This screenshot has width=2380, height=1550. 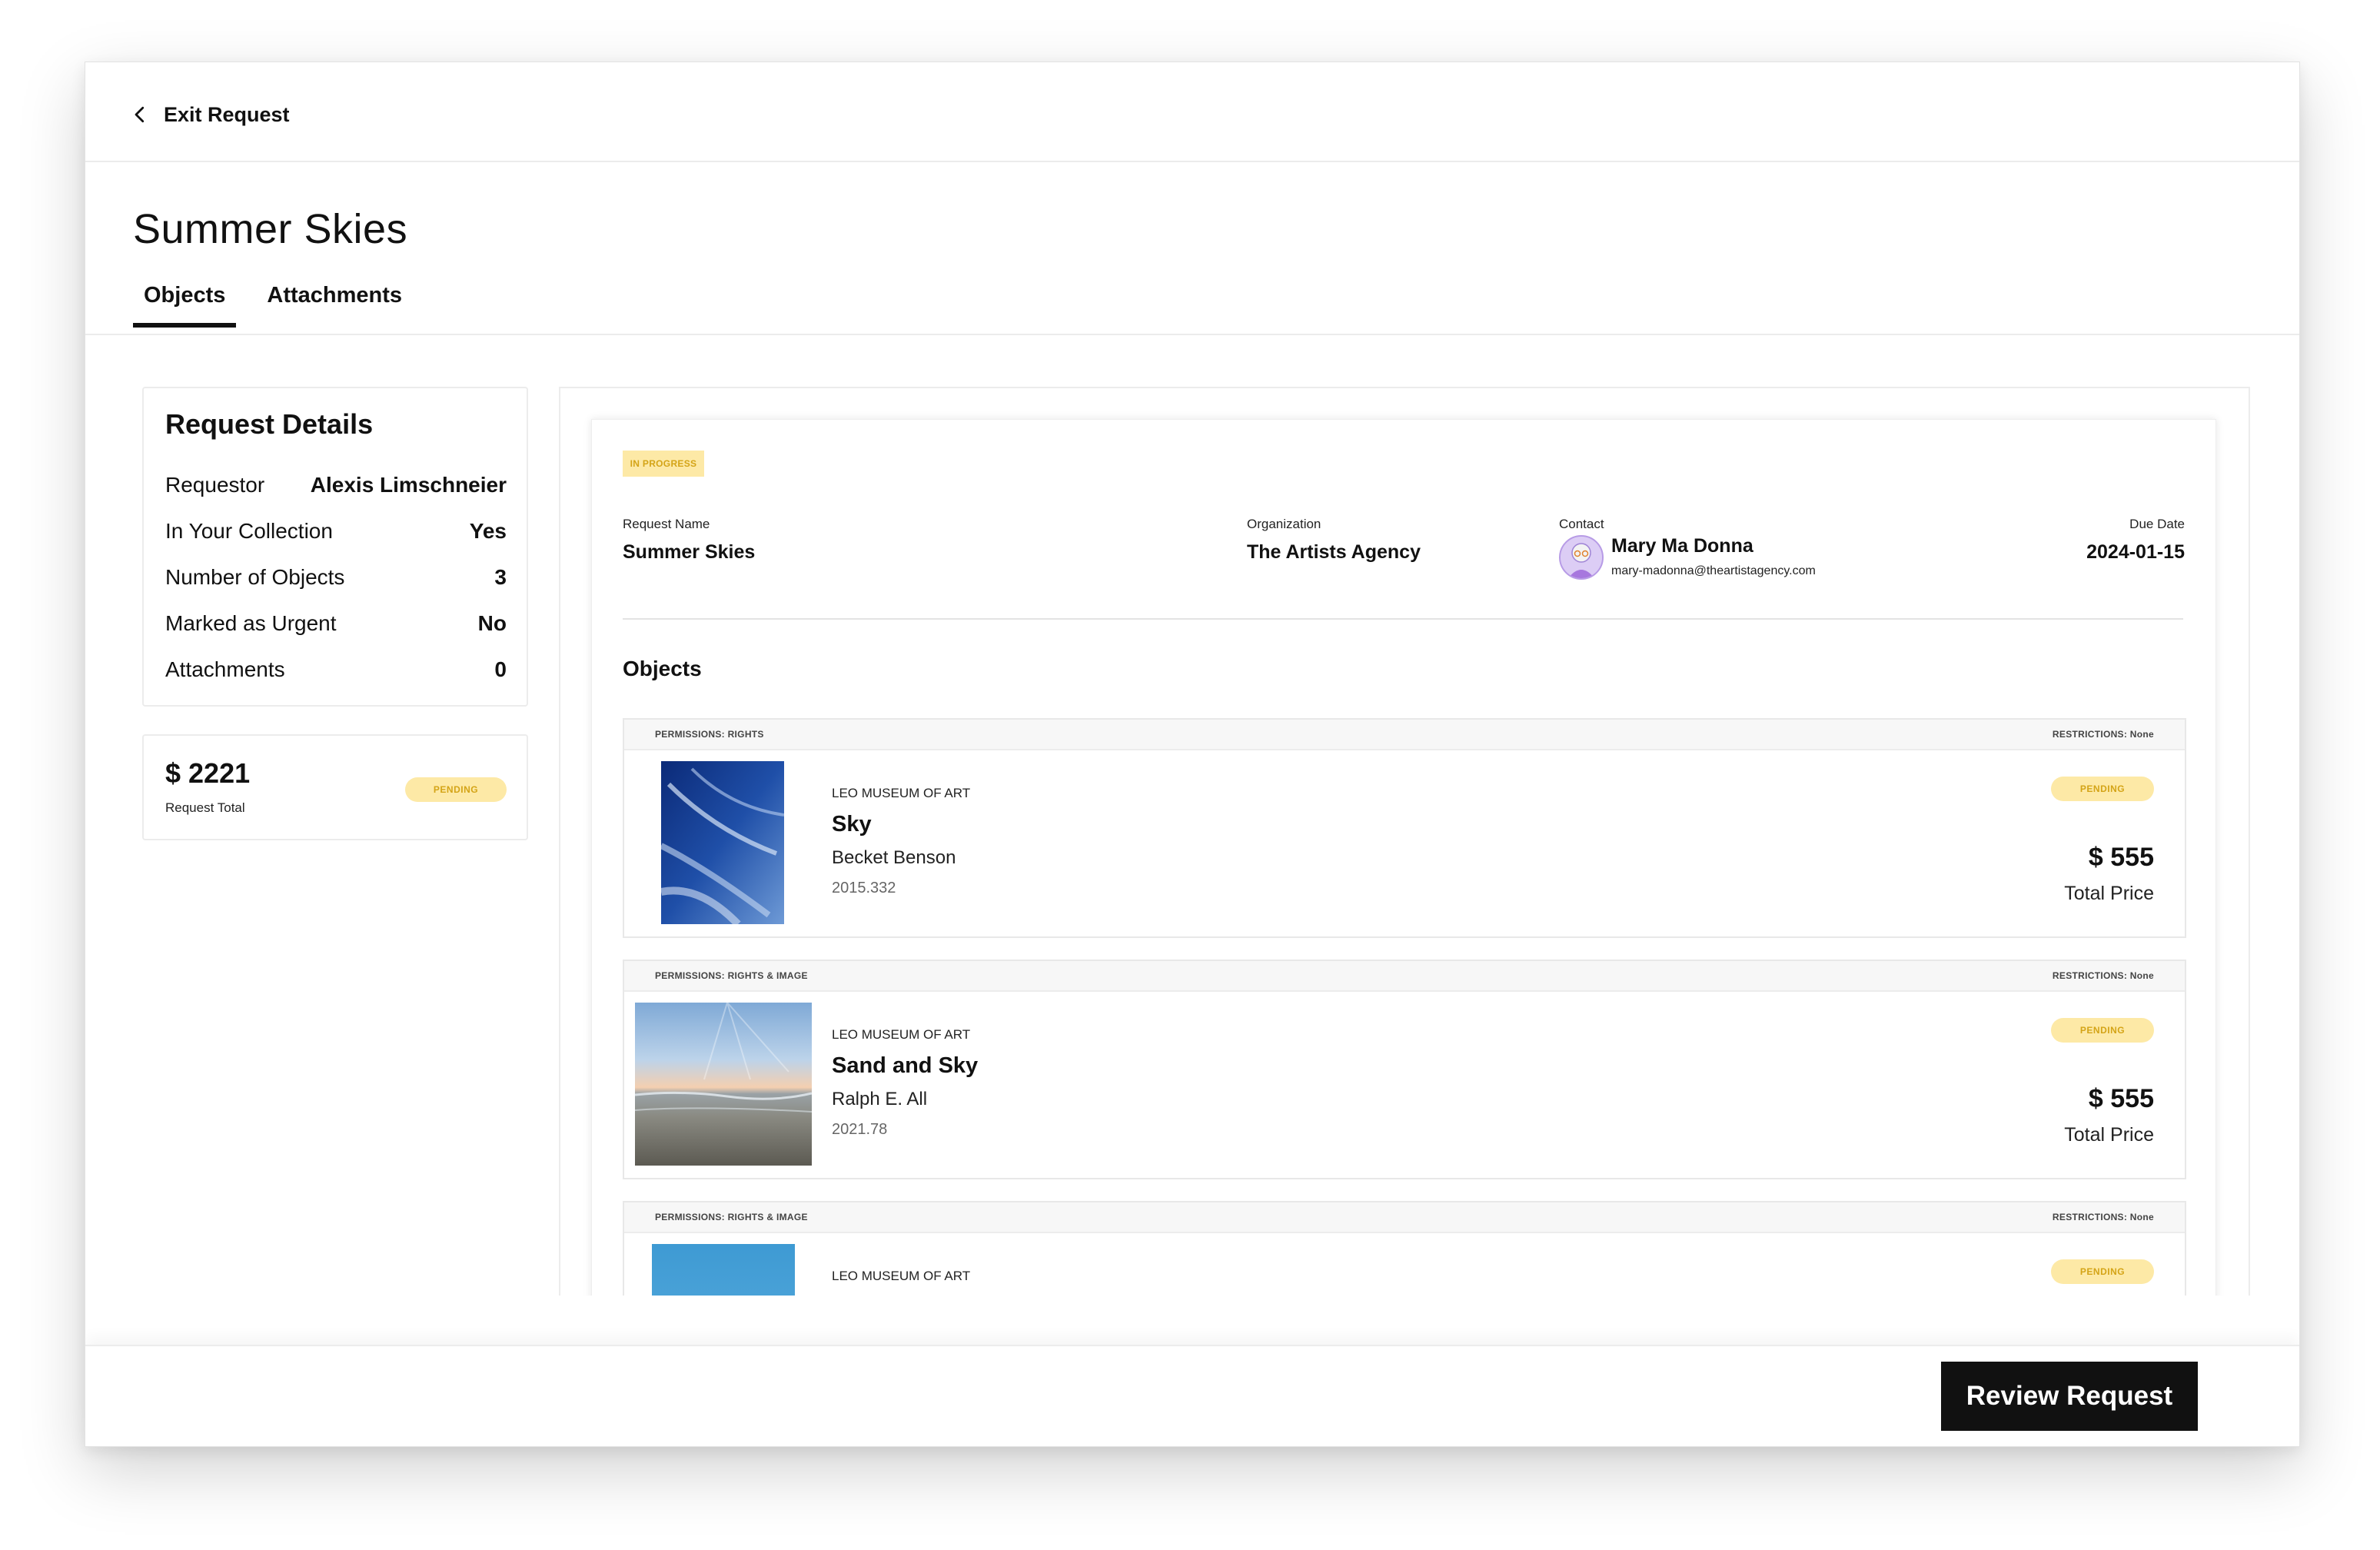 I want to click on due-date-label: Due Date, so click(x=2157, y=524).